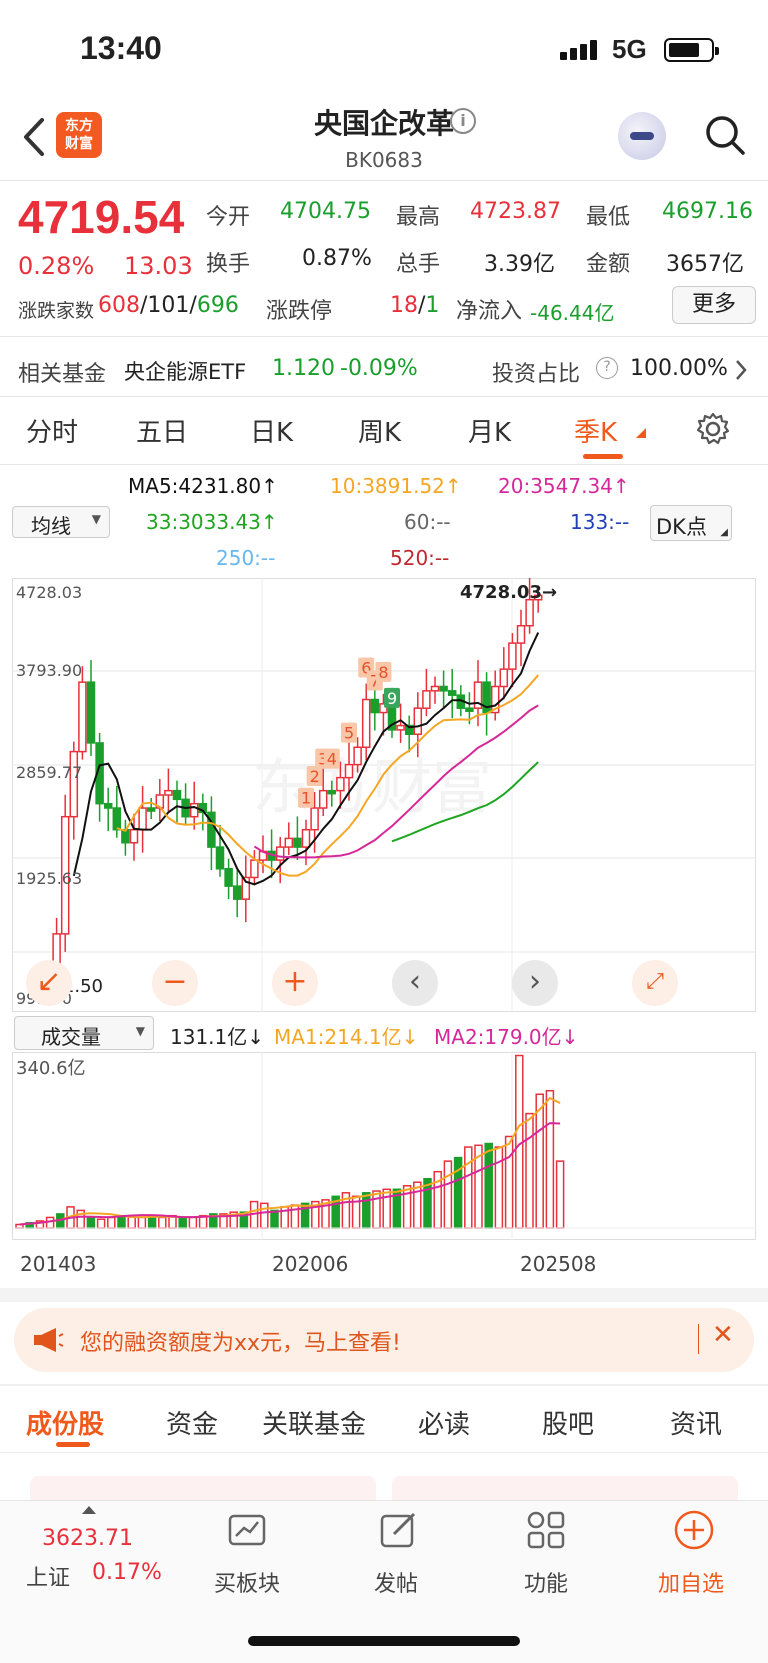 The image size is (768, 1663). I want to click on chart-left-arrow-icon: ↙, so click(49, 983).